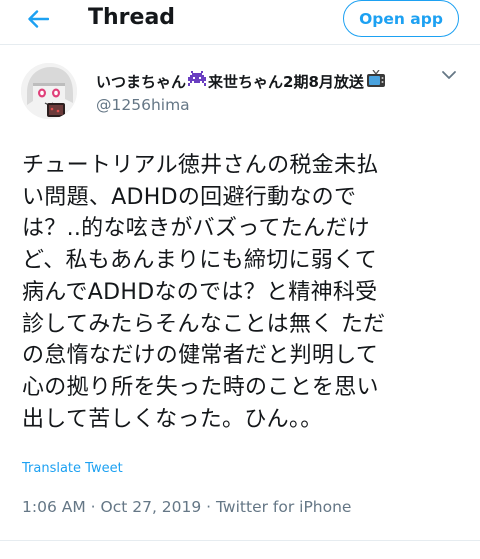 This screenshot has width=480, height=559. What do you see at coordinates (172, 419) in the screenshot?
I see `tweet-text-line: 出して苦しくなった。ひん。。` at bounding box center [172, 419].